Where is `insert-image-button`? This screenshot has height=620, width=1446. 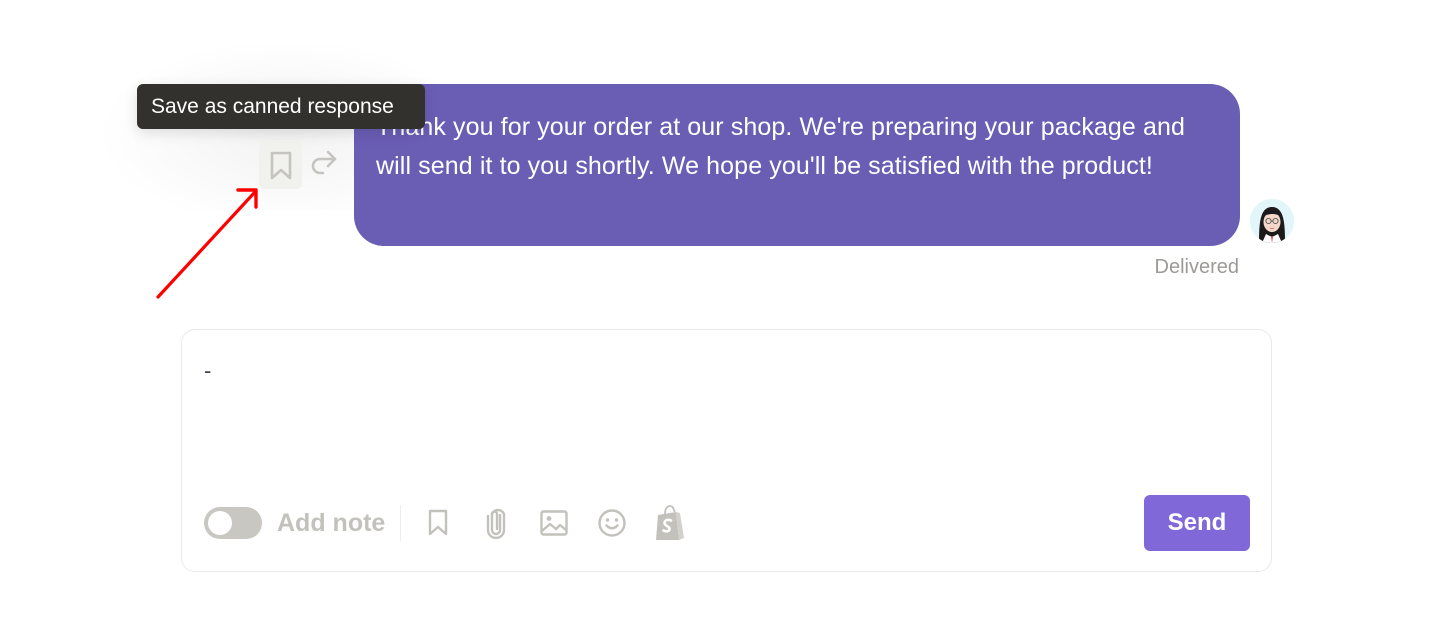
insert-image-button is located at coordinates (554, 523).